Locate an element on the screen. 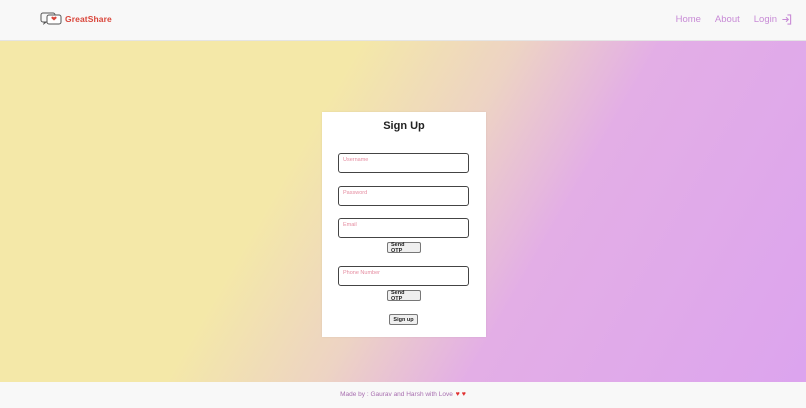 The width and height of the screenshot is (806, 408). email-field: Email is located at coordinates (403, 228).